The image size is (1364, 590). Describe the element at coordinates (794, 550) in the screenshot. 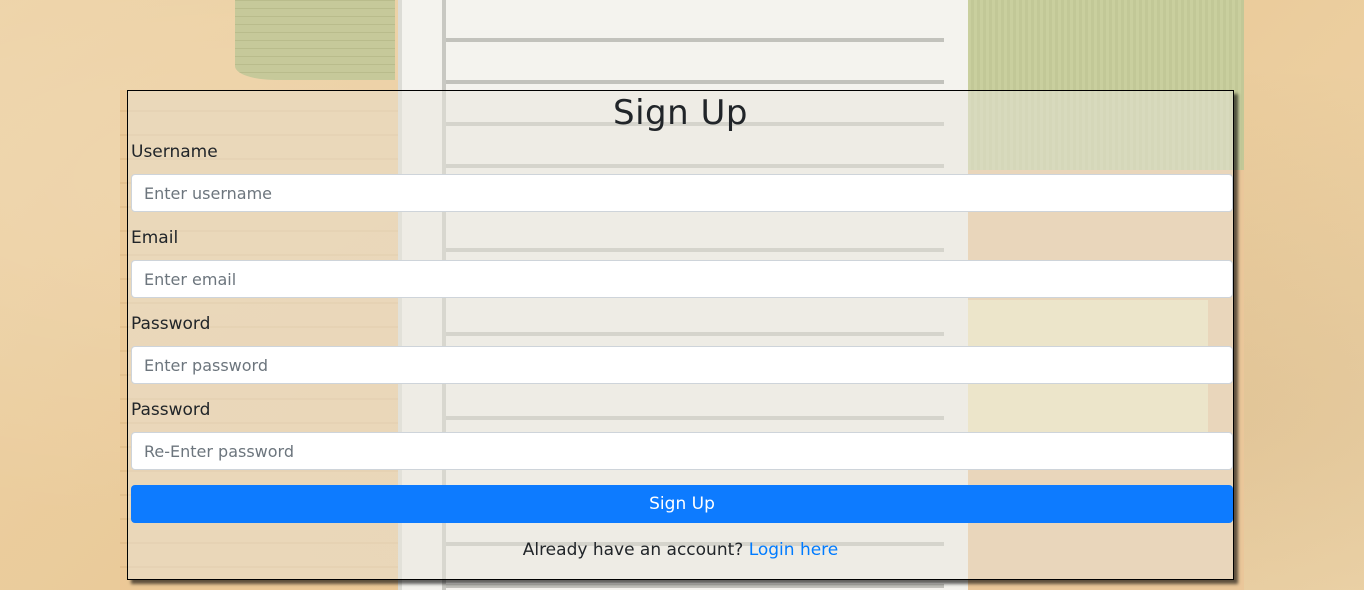

I see `login-link: Login here` at that location.